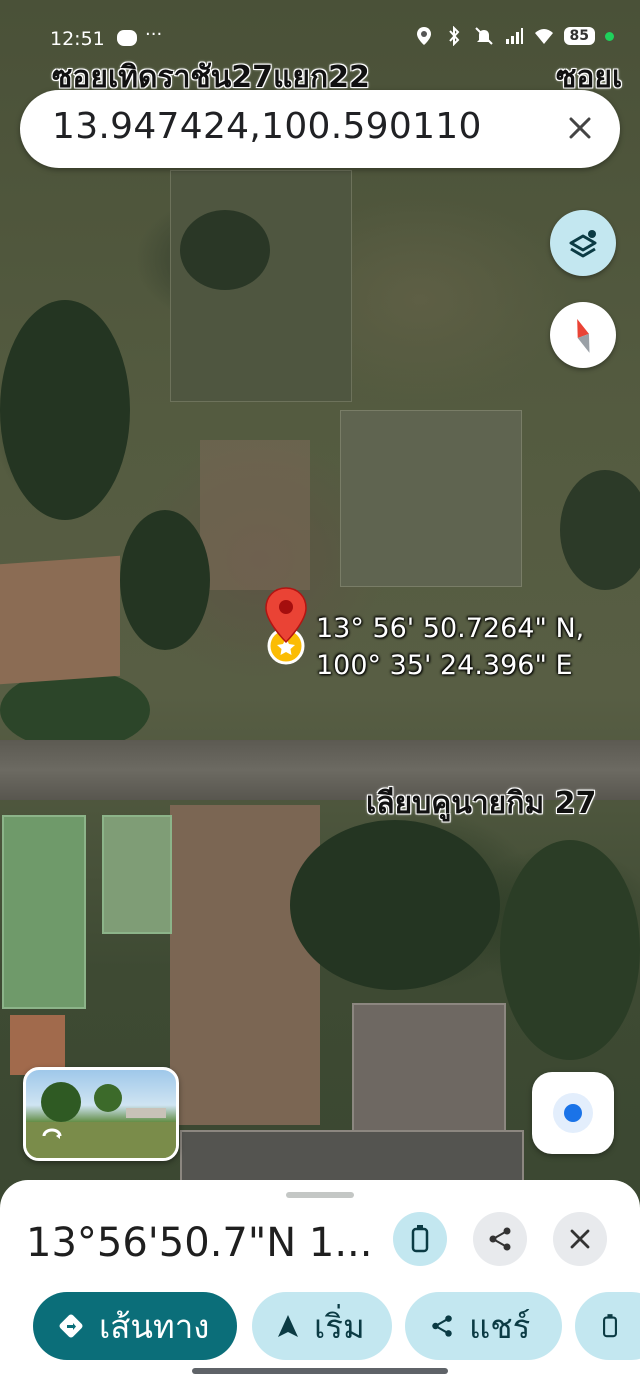  What do you see at coordinates (450, 647) in the screenshot?
I see `pin-coordinates: 13° 56' 50.7264" N, 100° 35' 24.396" E` at bounding box center [450, 647].